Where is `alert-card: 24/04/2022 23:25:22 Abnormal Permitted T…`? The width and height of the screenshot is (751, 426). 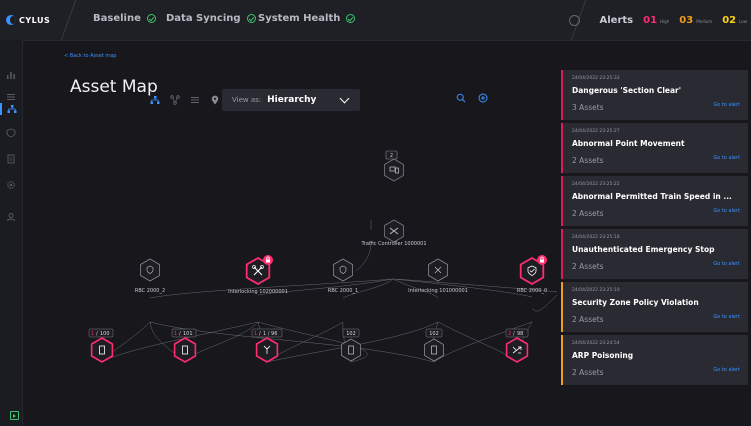 alert-card: 24/04/2022 23:25:22 Abnormal Permitted T… is located at coordinates (654, 201).